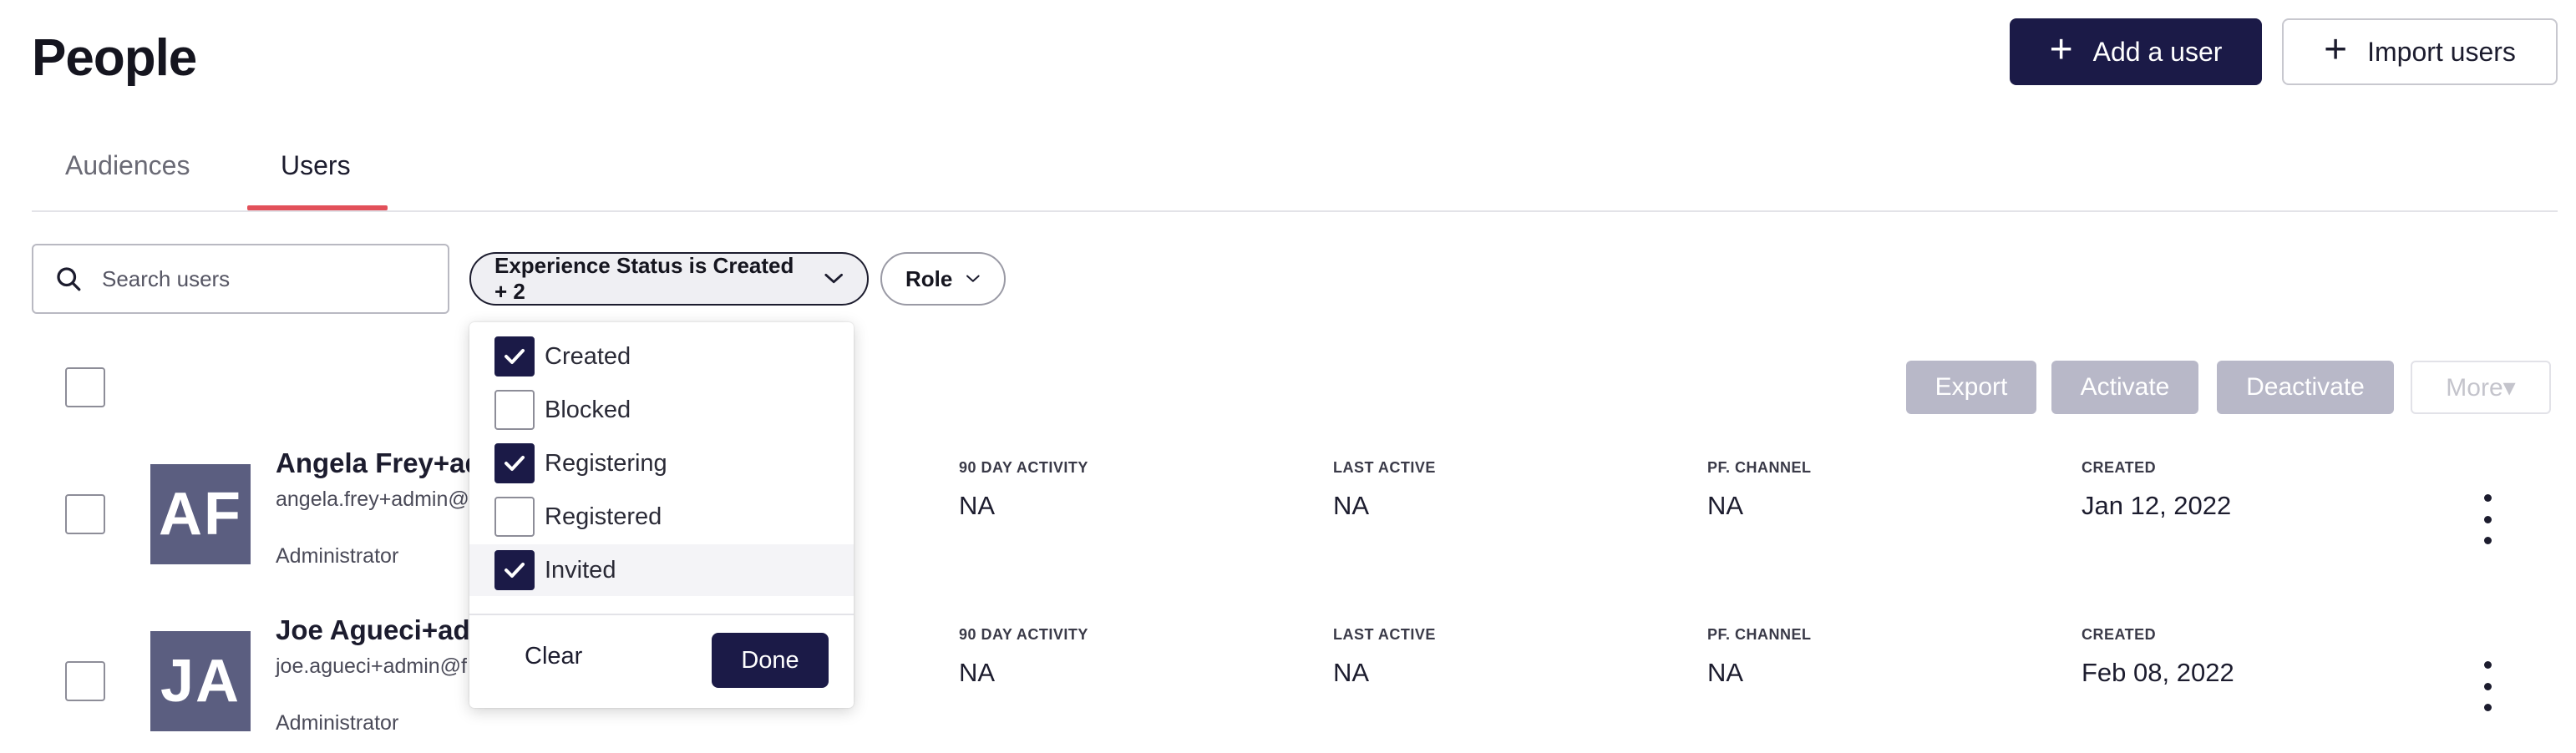 The height and width of the screenshot is (753, 2576). What do you see at coordinates (2157, 51) in the screenshot?
I see `add-user-label: Add a user` at bounding box center [2157, 51].